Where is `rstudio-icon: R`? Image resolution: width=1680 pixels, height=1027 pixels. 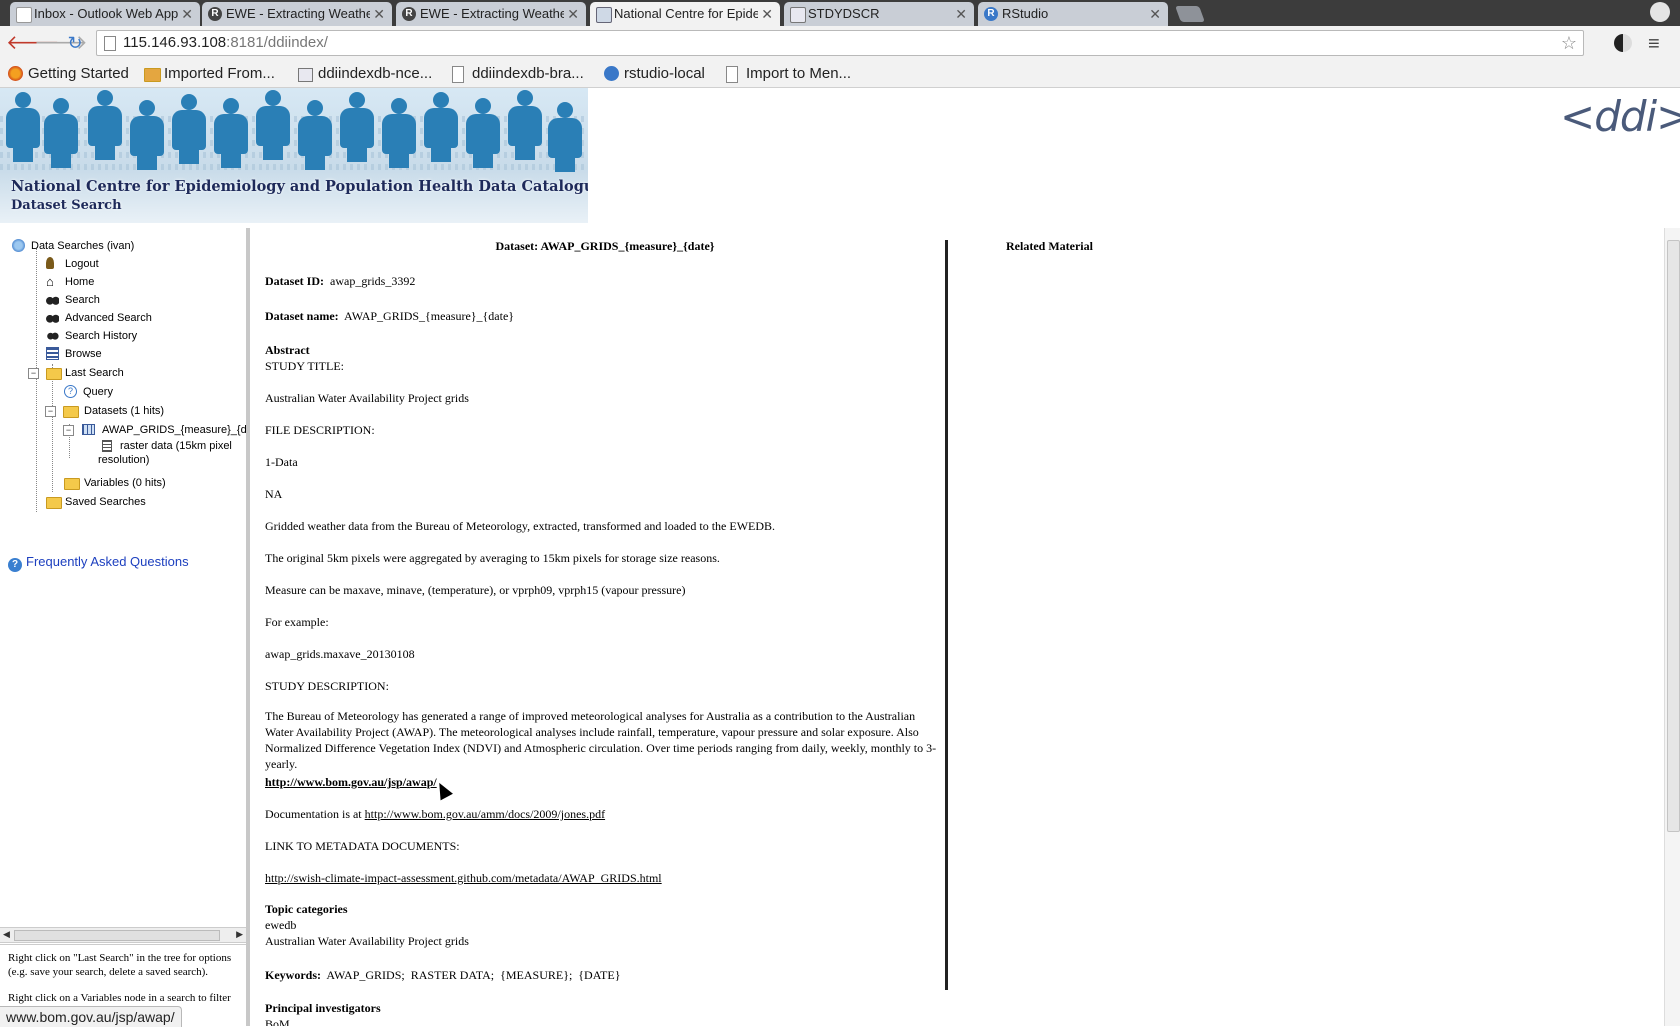
rstudio-icon: R is located at coordinates (991, 14).